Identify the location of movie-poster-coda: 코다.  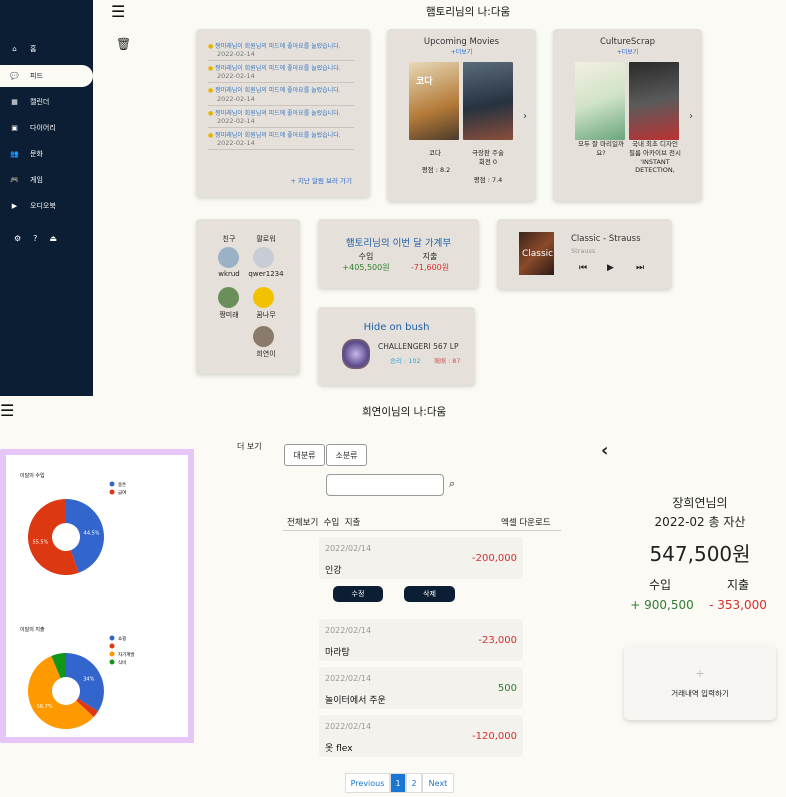
(434, 101).